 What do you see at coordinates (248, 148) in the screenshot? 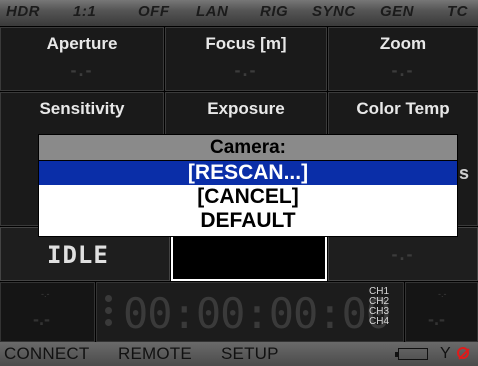
I see `dialog-title: Camera:` at bounding box center [248, 148].